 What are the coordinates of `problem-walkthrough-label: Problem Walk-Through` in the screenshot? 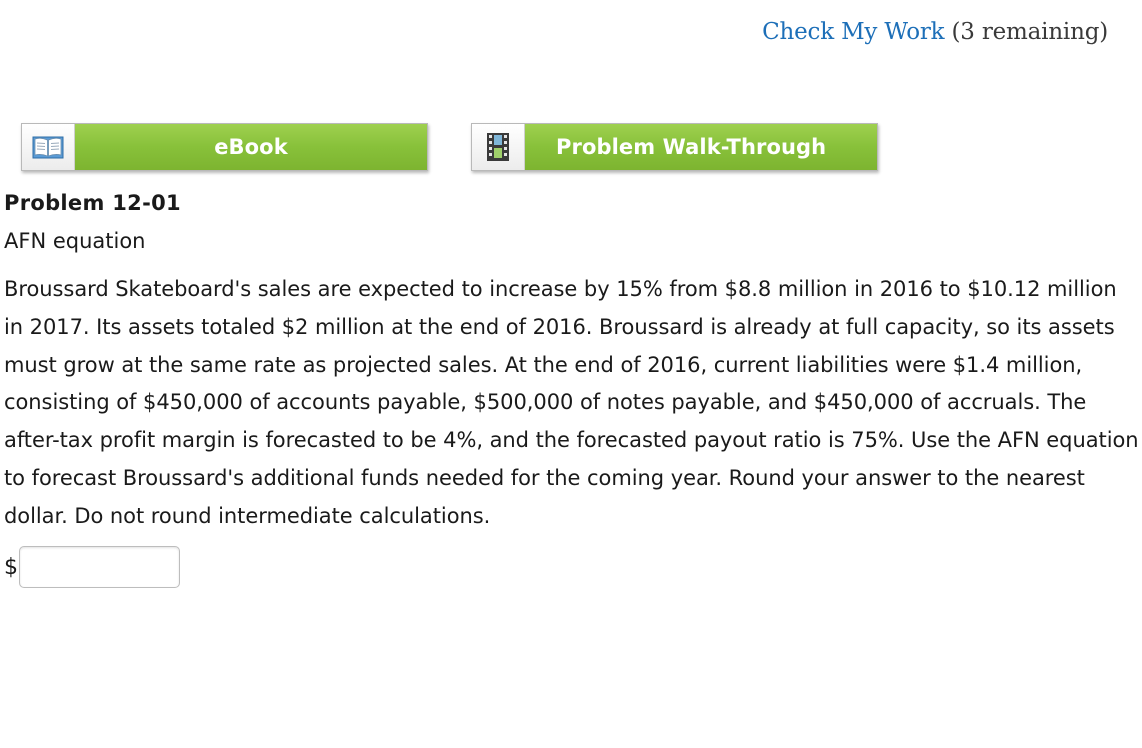 It's located at (701, 147).